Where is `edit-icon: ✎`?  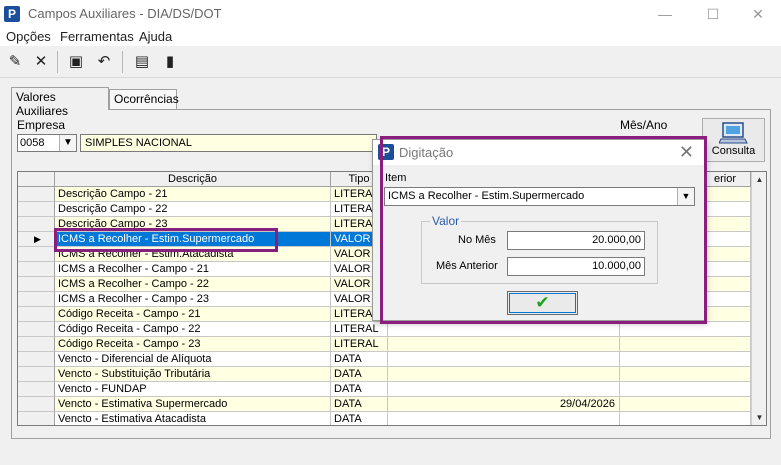 edit-icon: ✎ is located at coordinates (15, 62).